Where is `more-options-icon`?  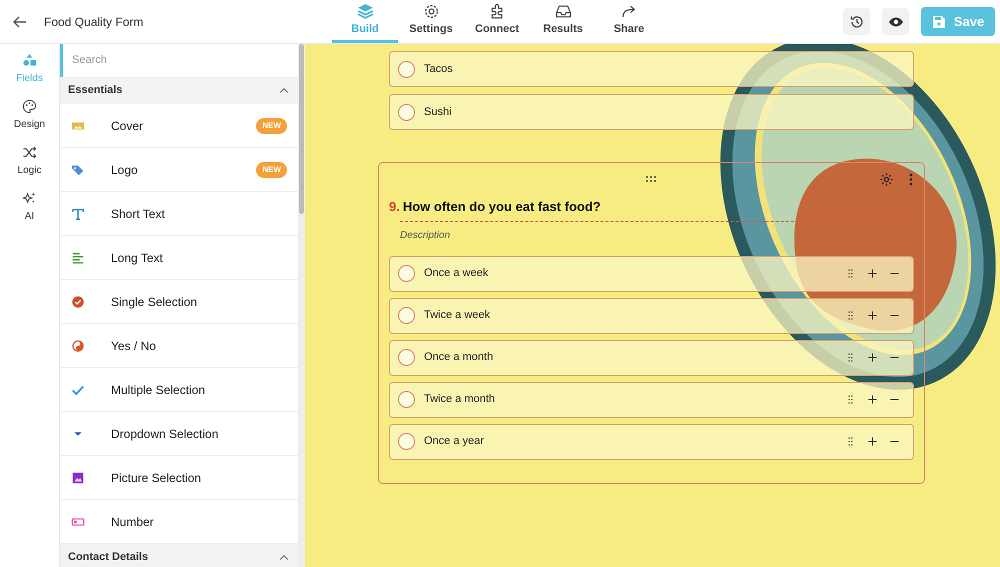 more-options-icon is located at coordinates (911, 179).